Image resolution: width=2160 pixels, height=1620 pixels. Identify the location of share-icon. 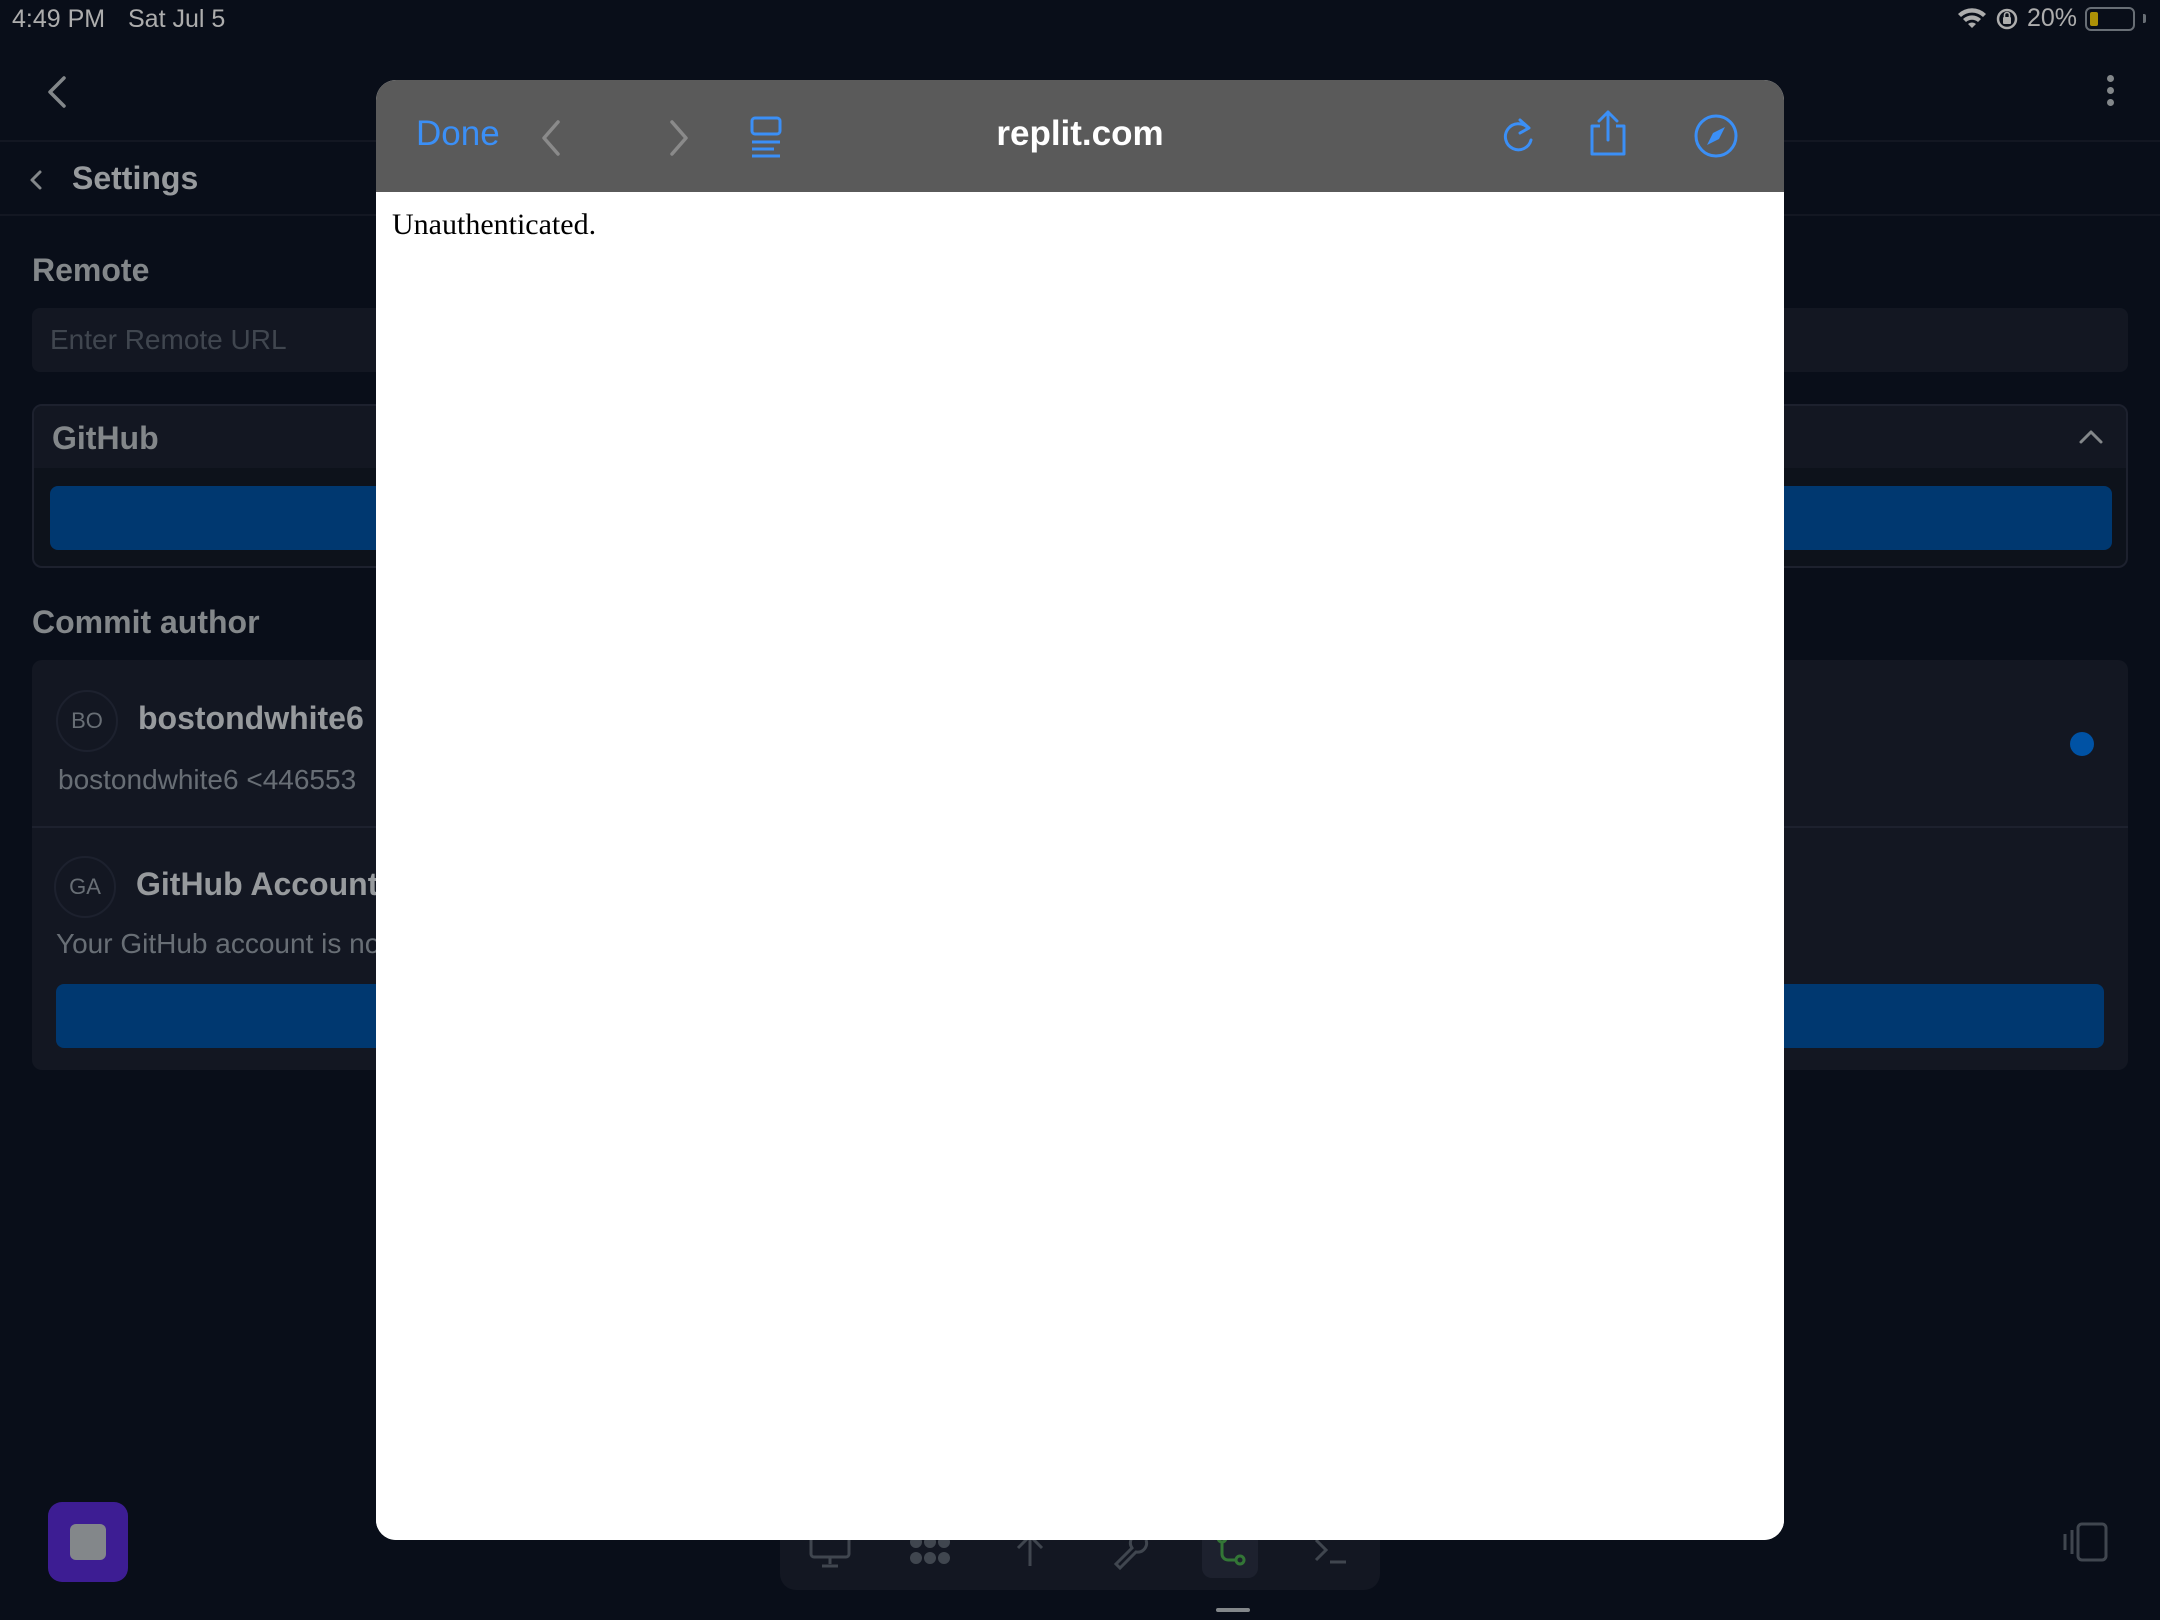
(1608, 133).